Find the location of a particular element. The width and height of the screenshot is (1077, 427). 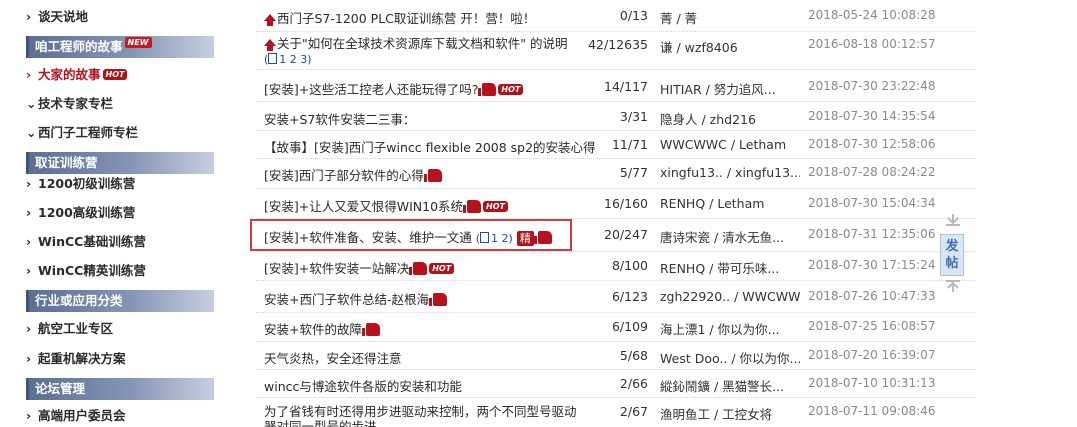

reply-view-count: 5/77 is located at coordinates (633, 172).